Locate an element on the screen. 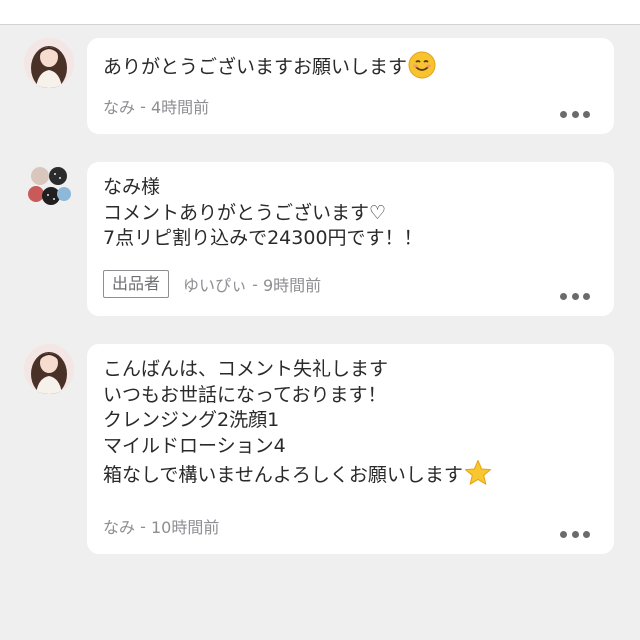 This screenshot has height=640, width=640. star-icon is located at coordinates (477, 472).